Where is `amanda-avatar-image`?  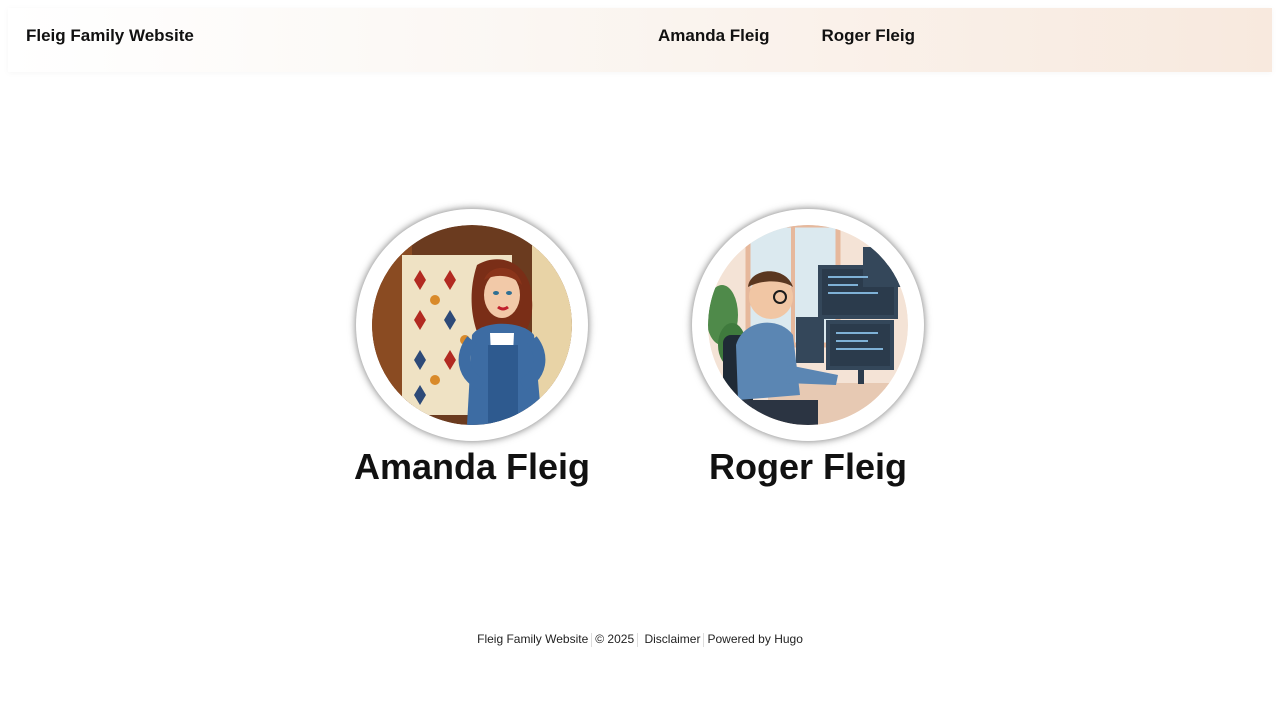 amanda-avatar-image is located at coordinates (472, 325).